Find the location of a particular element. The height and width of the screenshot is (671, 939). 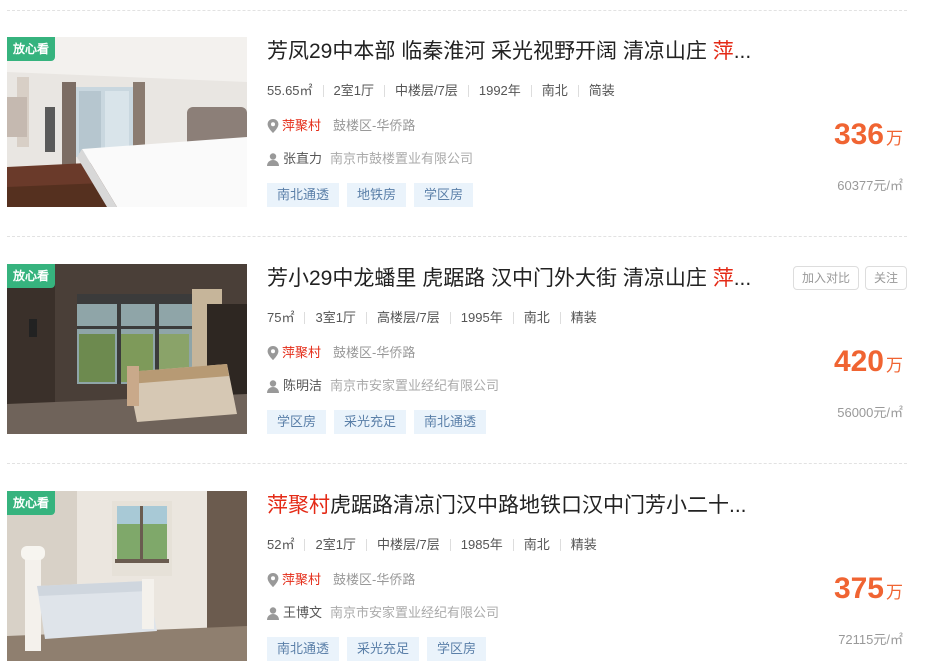

listing-agent: 陈明洁 南京市安家置业经纪有限公司 is located at coordinates (383, 386).